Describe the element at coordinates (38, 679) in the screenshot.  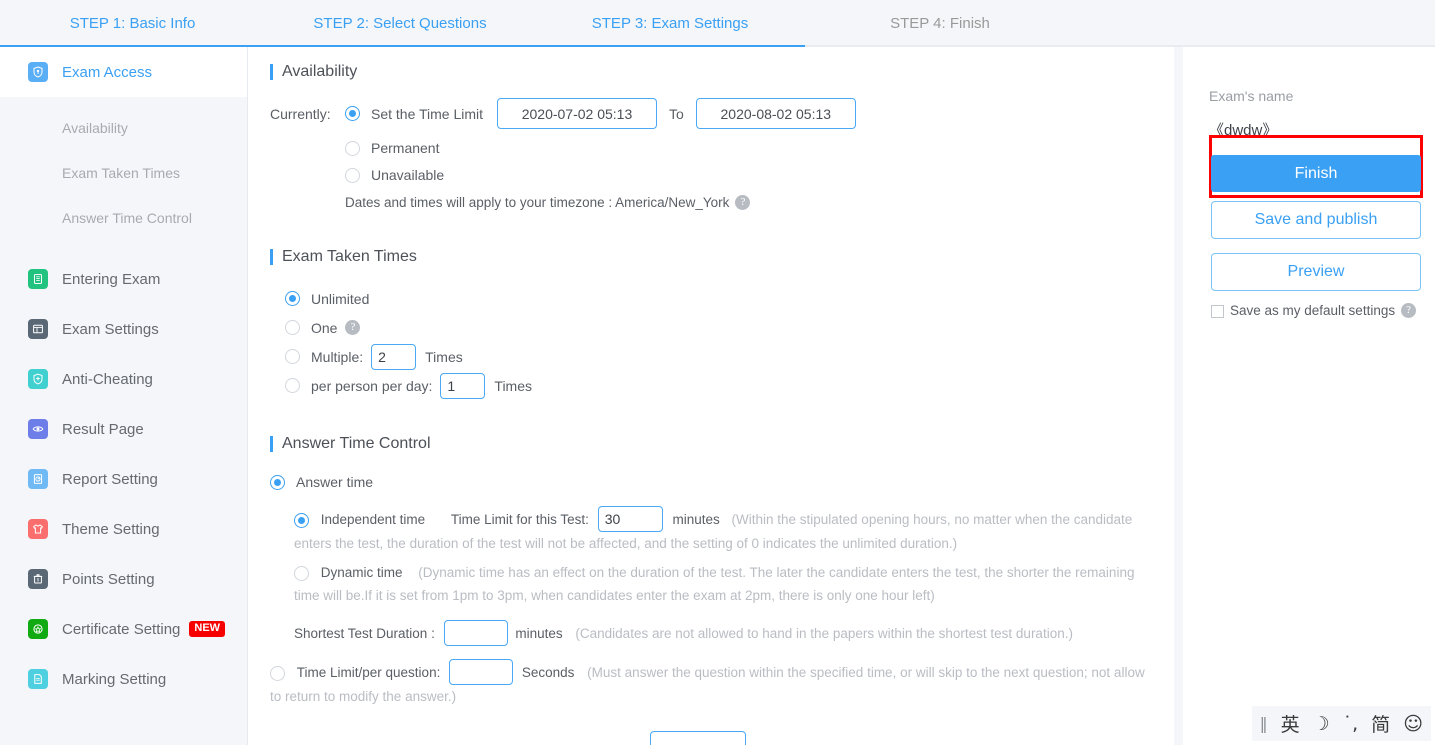
I see `marking-page-icon` at that location.